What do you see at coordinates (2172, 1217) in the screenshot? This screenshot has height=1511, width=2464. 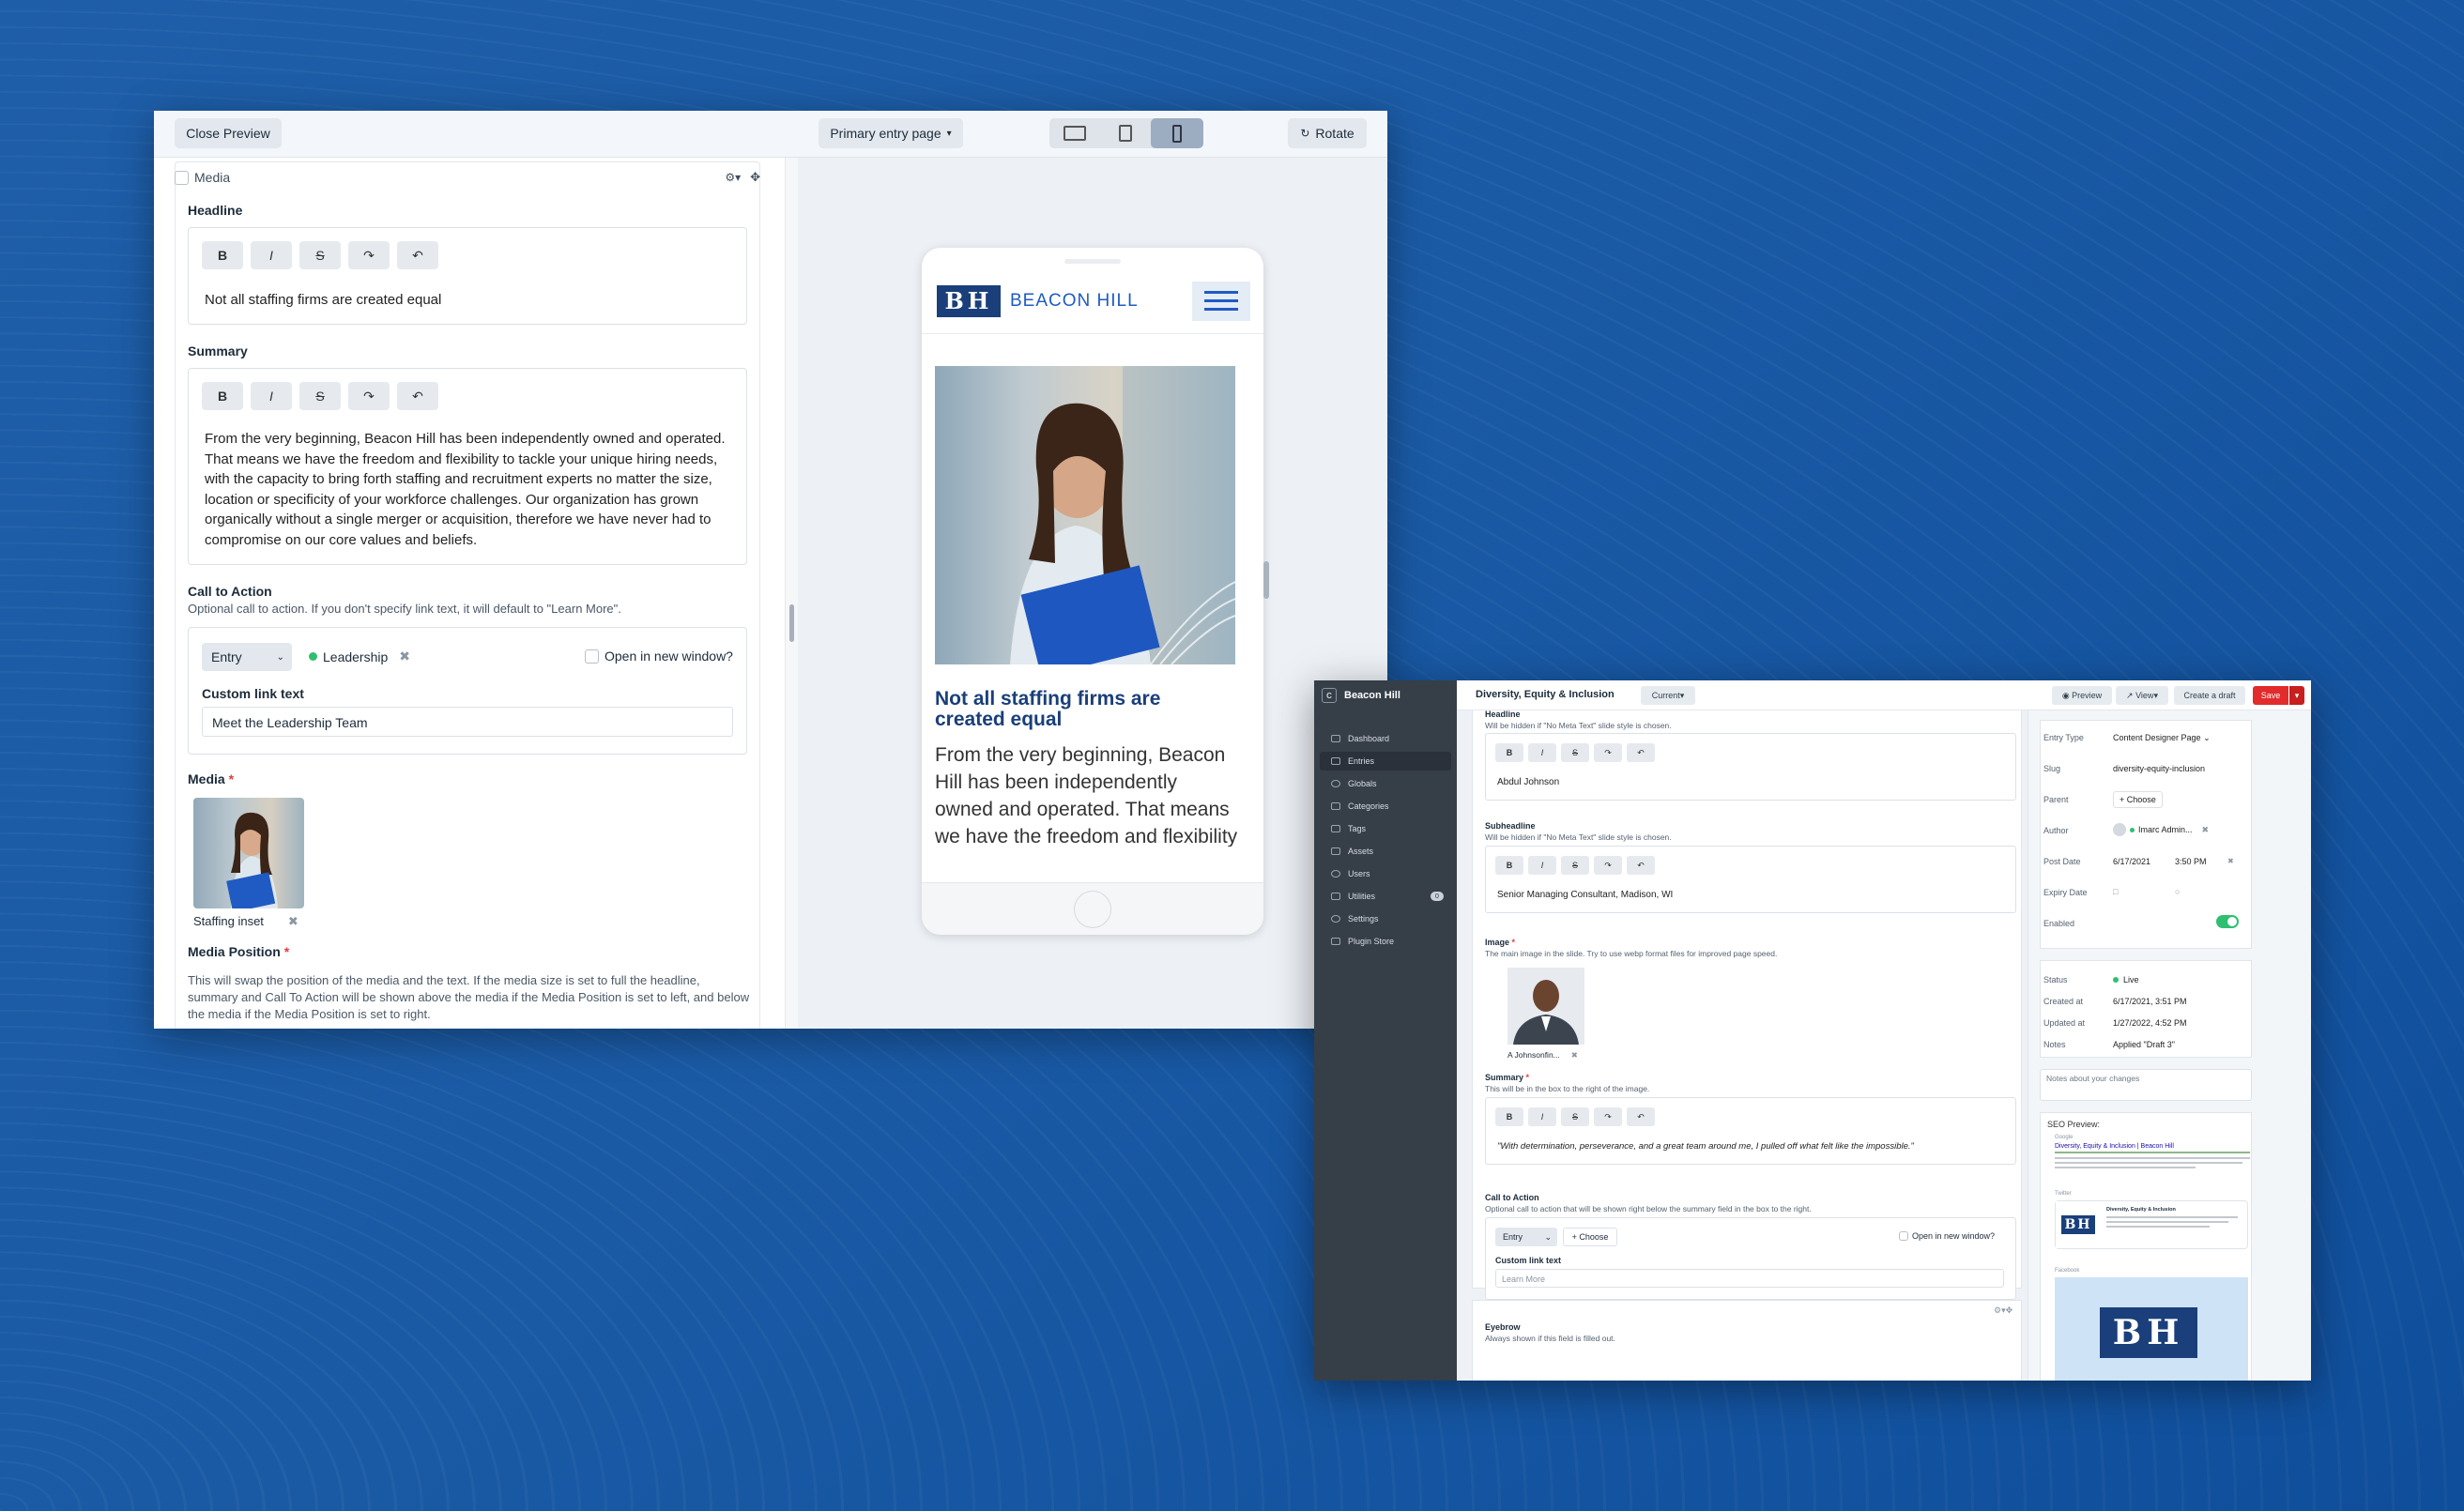 I see `twitter-desc-line` at bounding box center [2172, 1217].